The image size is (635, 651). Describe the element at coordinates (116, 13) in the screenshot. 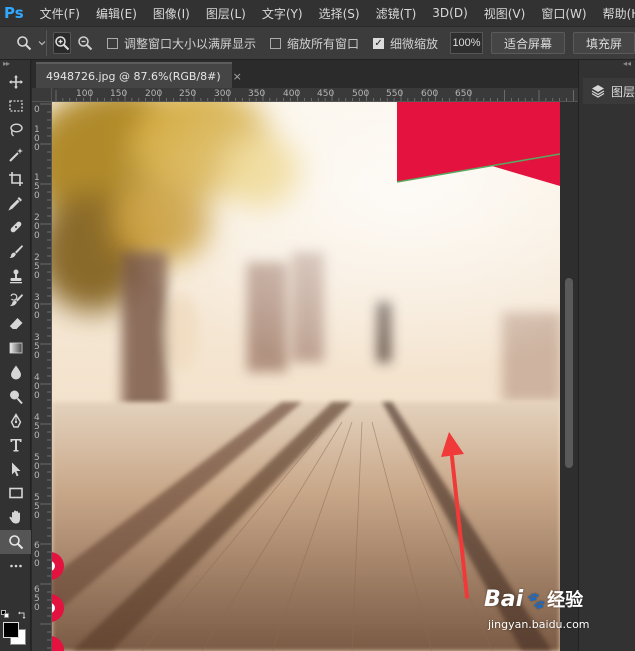

I see `menu-edit: 编辑(E)` at that location.